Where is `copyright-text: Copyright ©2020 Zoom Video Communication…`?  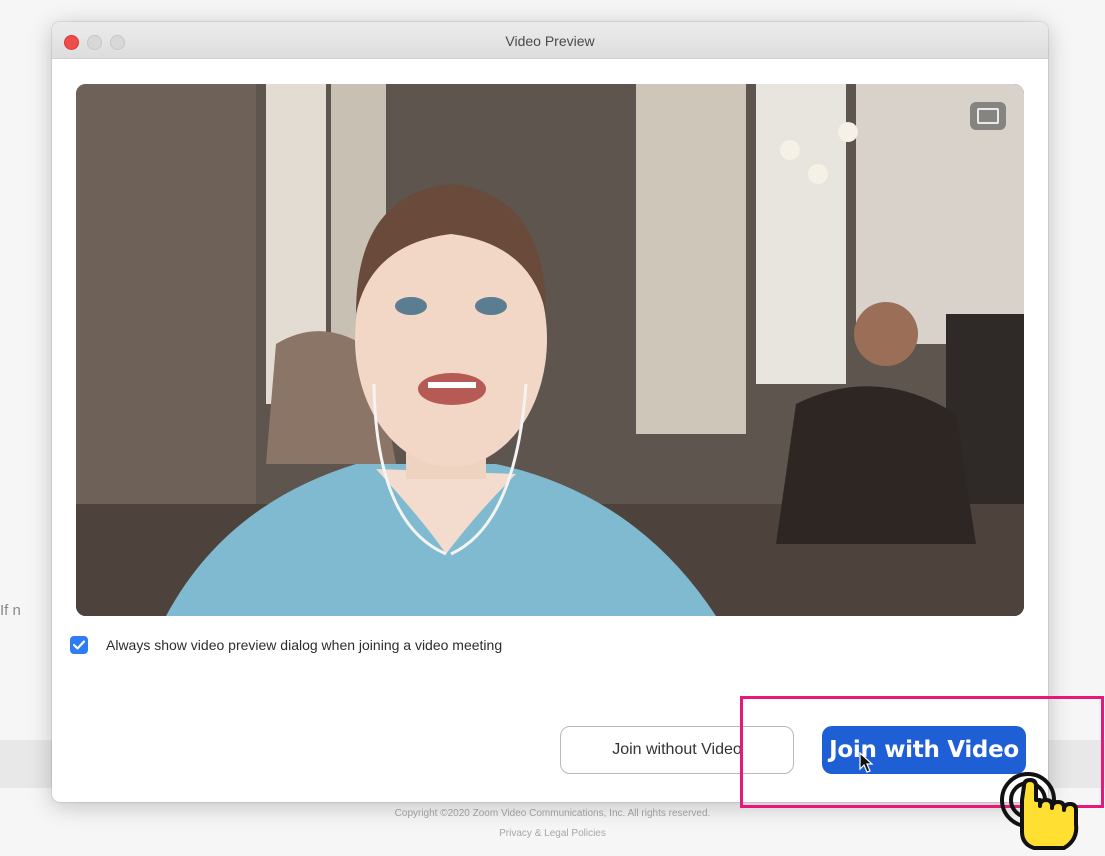 copyright-text: Copyright ©2020 Zoom Video Communication… is located at coordinates (552, 813).